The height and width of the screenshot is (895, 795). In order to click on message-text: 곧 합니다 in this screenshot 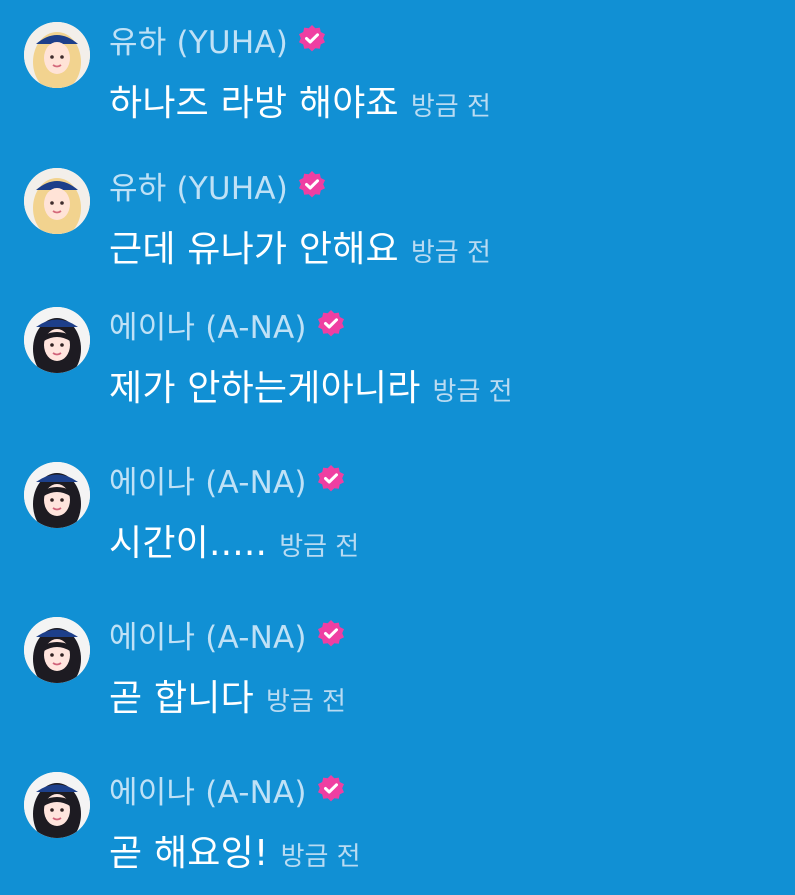, I will do `click(181, 698)`.